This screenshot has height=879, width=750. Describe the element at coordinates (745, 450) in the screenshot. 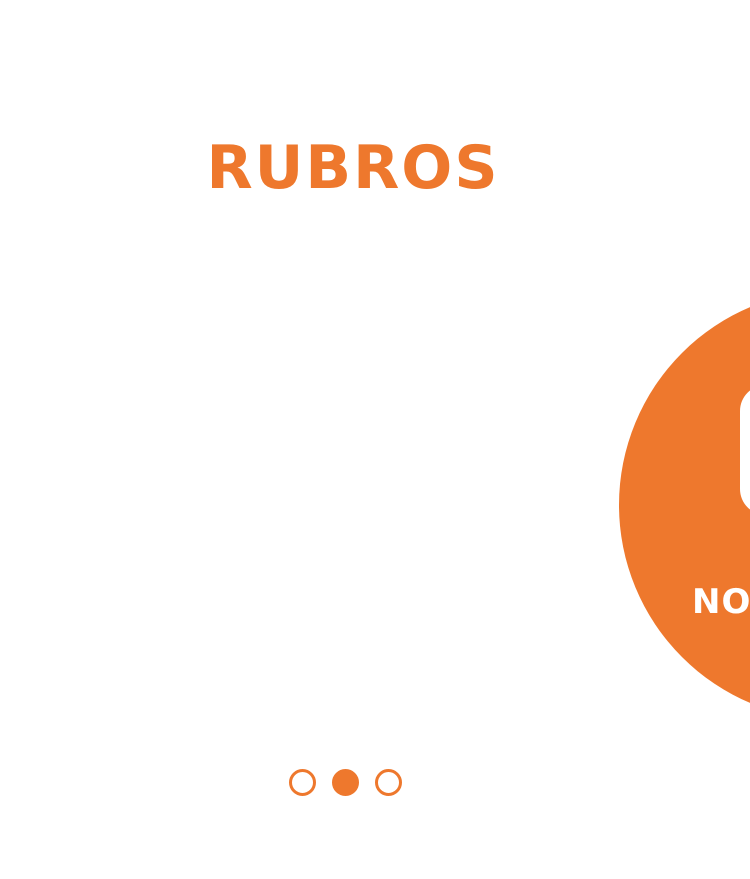

I see `rounded-rectangle-icon` at that location.